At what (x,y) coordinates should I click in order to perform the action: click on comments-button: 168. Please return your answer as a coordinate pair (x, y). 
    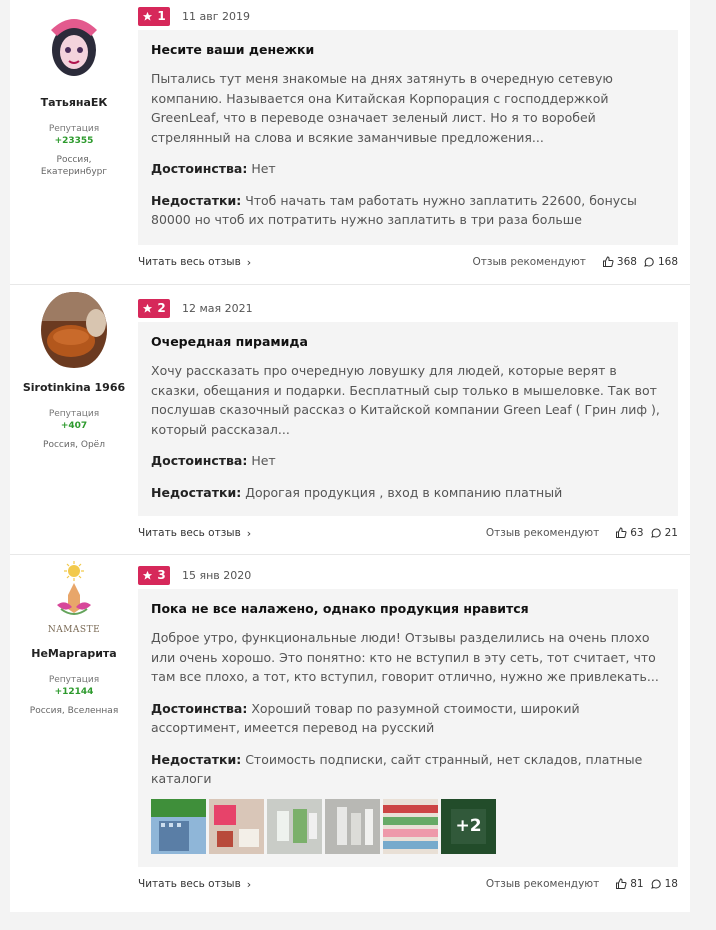
    Looking at the image, I should click on (660, 262).